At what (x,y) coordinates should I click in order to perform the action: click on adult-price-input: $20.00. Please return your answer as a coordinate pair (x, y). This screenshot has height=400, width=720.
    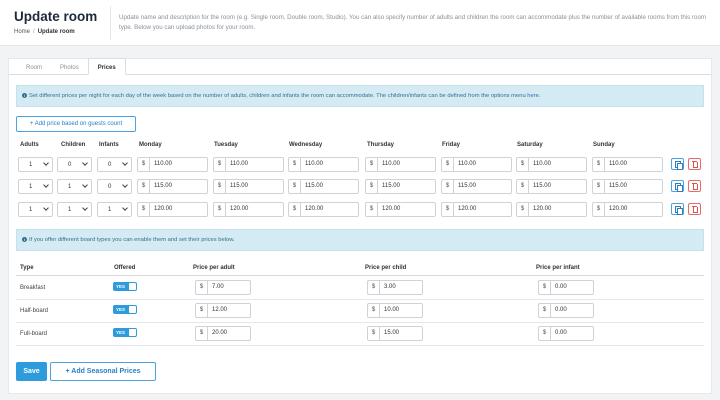
    Looking at the image, I should click on (223, 333).